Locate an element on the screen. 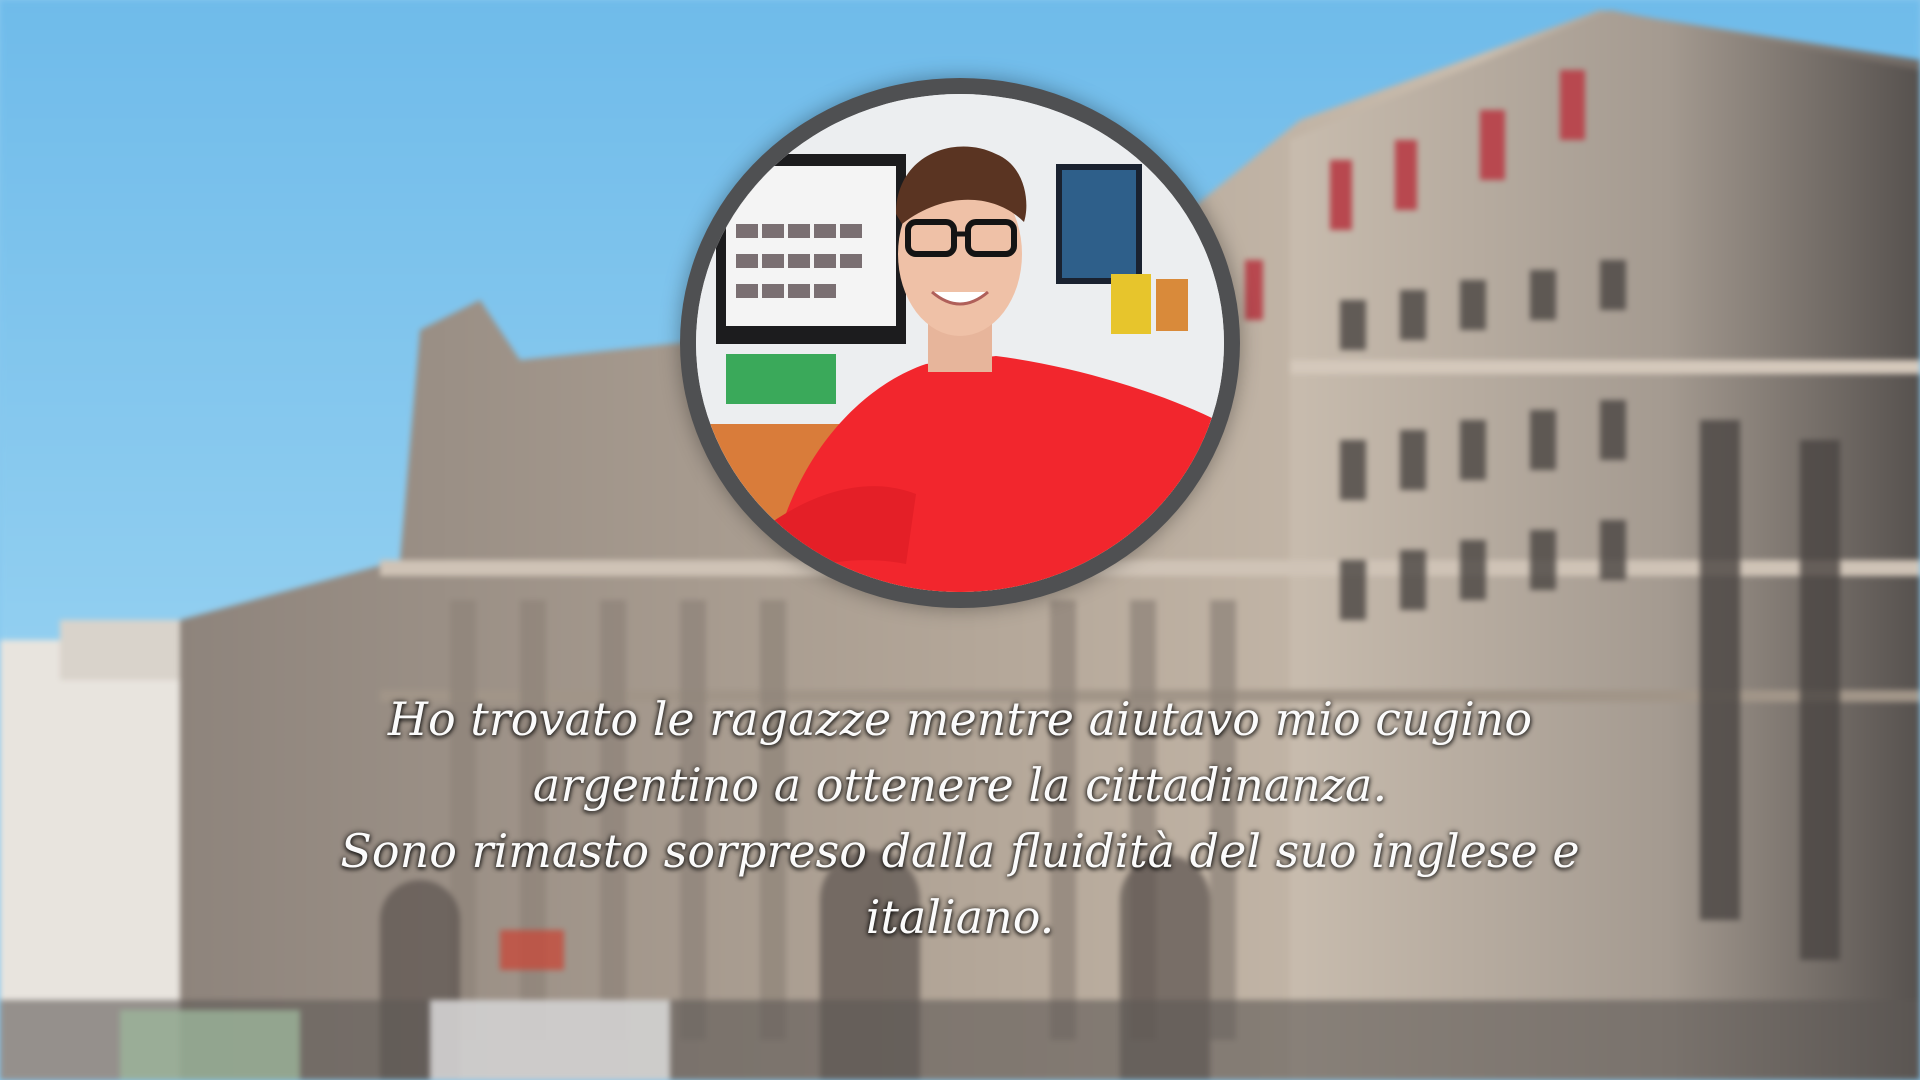  caption-line-4: italiano. is located at coordinates (960, 917).